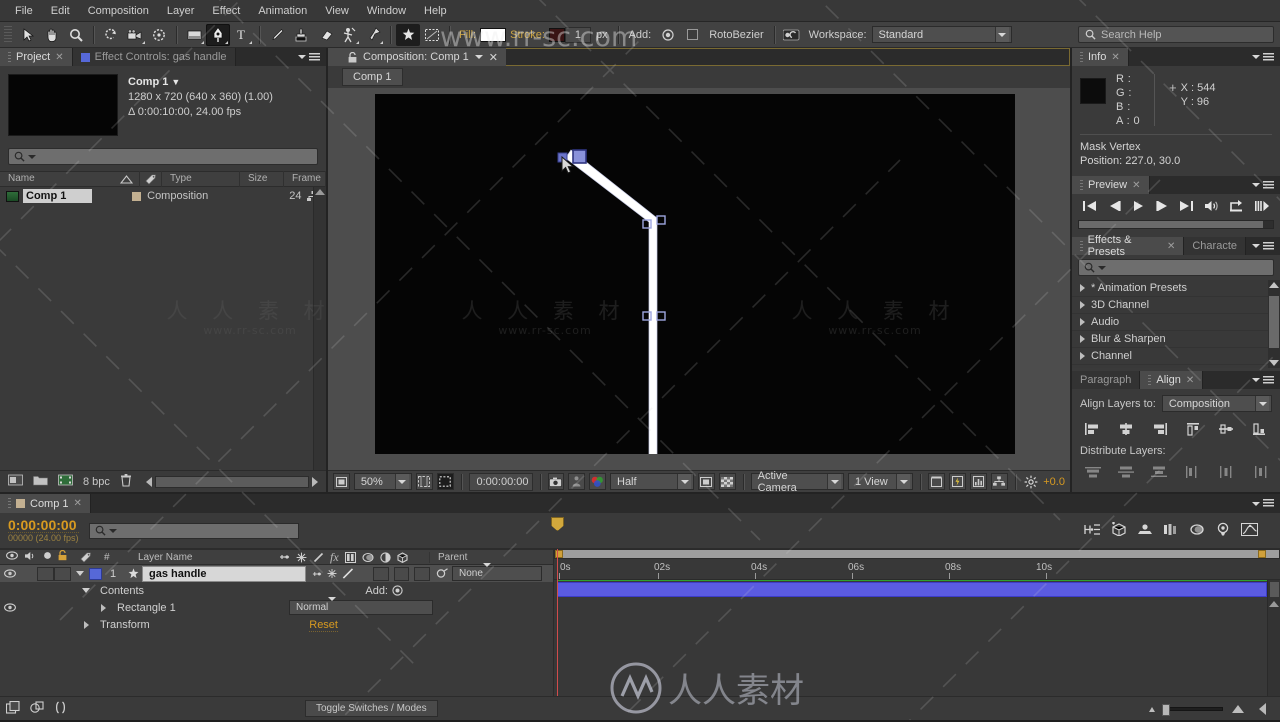 The height and width of the screenshot is (722, 1280). What do you see at coordinates (226, 11) in the screenshot?
I see `menu-effect: Effect` at bounding box center [226, 11].